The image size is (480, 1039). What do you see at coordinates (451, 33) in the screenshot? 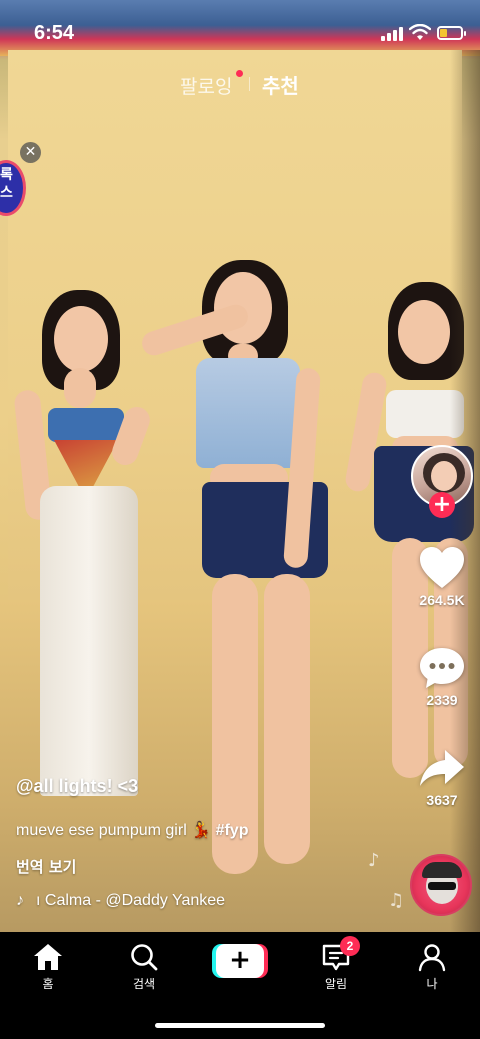
I see `battery-icon` at bounding box center [451, 33].